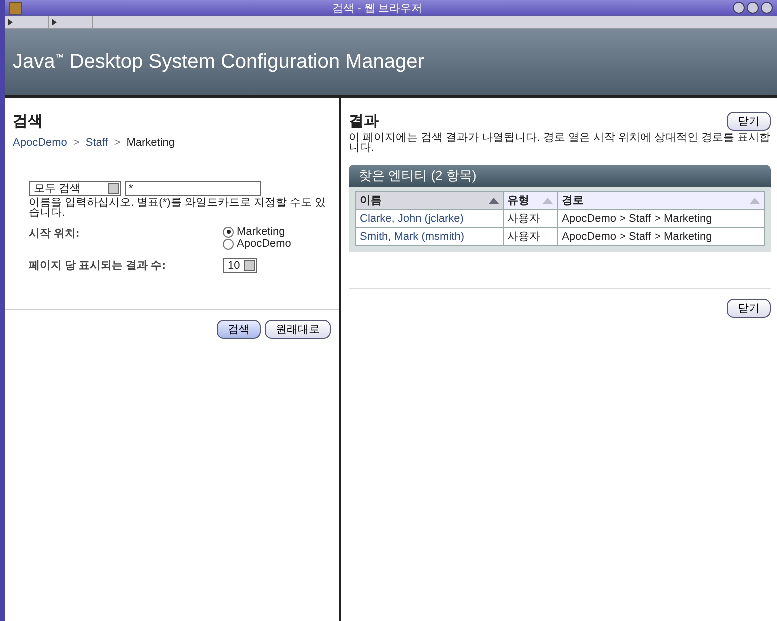  Describe the element at coordinates (218, 62) in the screenshot. I see `app-title: Java$^{™}$ Desktop System Configuration Manager` at that location.